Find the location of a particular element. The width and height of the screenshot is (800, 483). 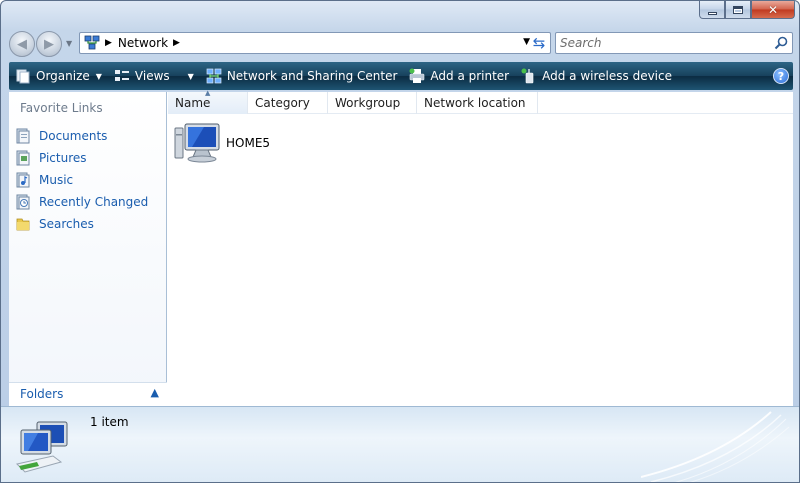

column-label: Workgroup is located at coordinates (368, 103).